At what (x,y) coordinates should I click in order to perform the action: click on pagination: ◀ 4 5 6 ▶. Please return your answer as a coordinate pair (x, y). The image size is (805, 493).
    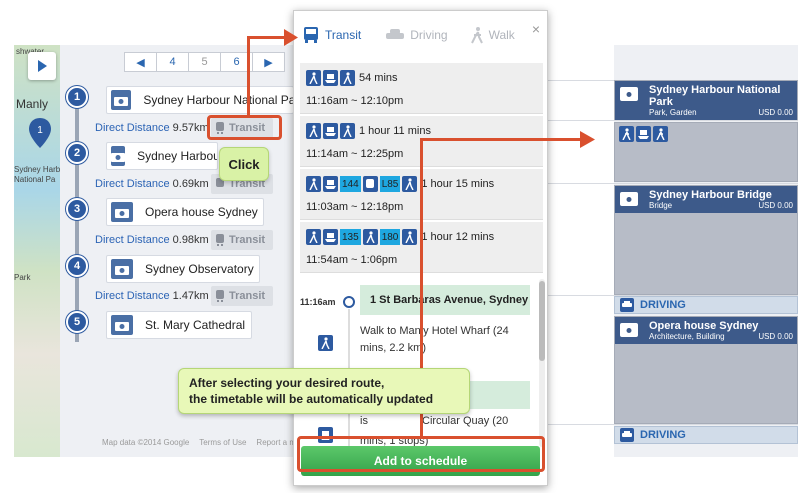
    Looking at the image, I should click on (204, 62).